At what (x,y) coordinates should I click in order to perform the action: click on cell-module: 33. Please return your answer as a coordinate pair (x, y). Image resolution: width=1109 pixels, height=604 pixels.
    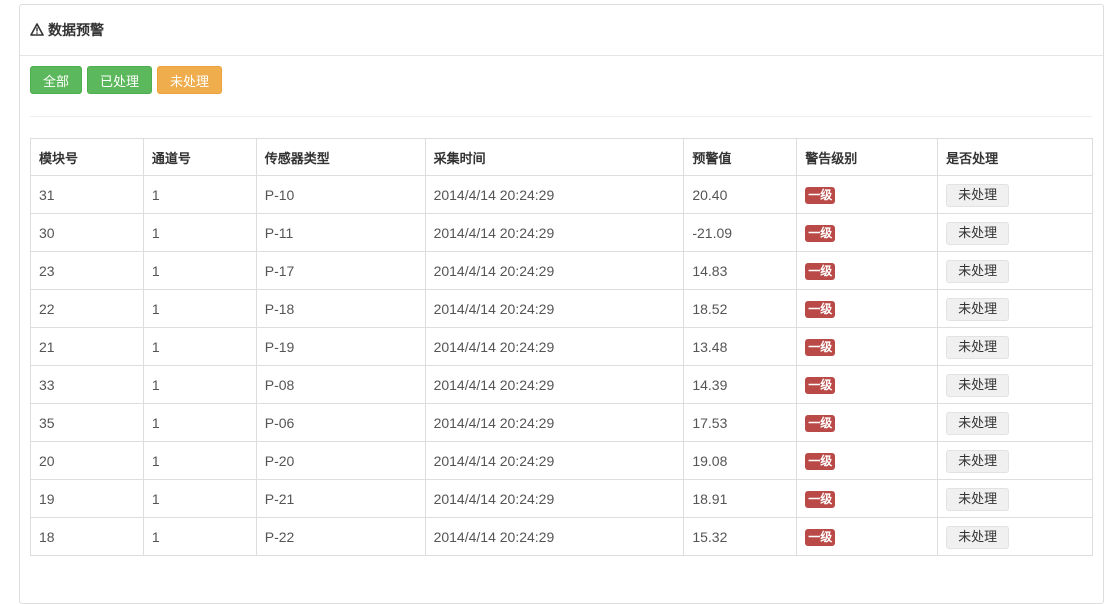
    Looking at the image, I should click on (87, 384).